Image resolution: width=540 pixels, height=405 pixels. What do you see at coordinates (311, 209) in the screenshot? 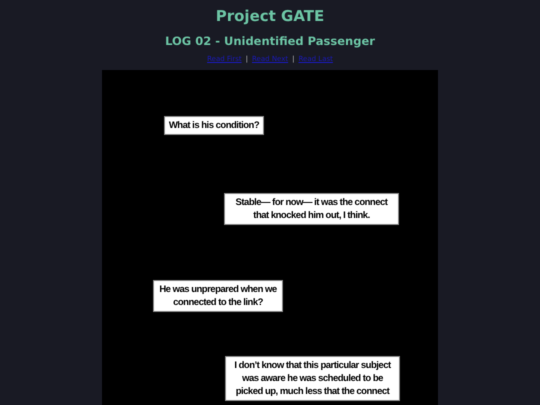
I see `caption-box: Stable— for now— it was the connect that knocked him out, I think.` at bounding box center [311, 209].